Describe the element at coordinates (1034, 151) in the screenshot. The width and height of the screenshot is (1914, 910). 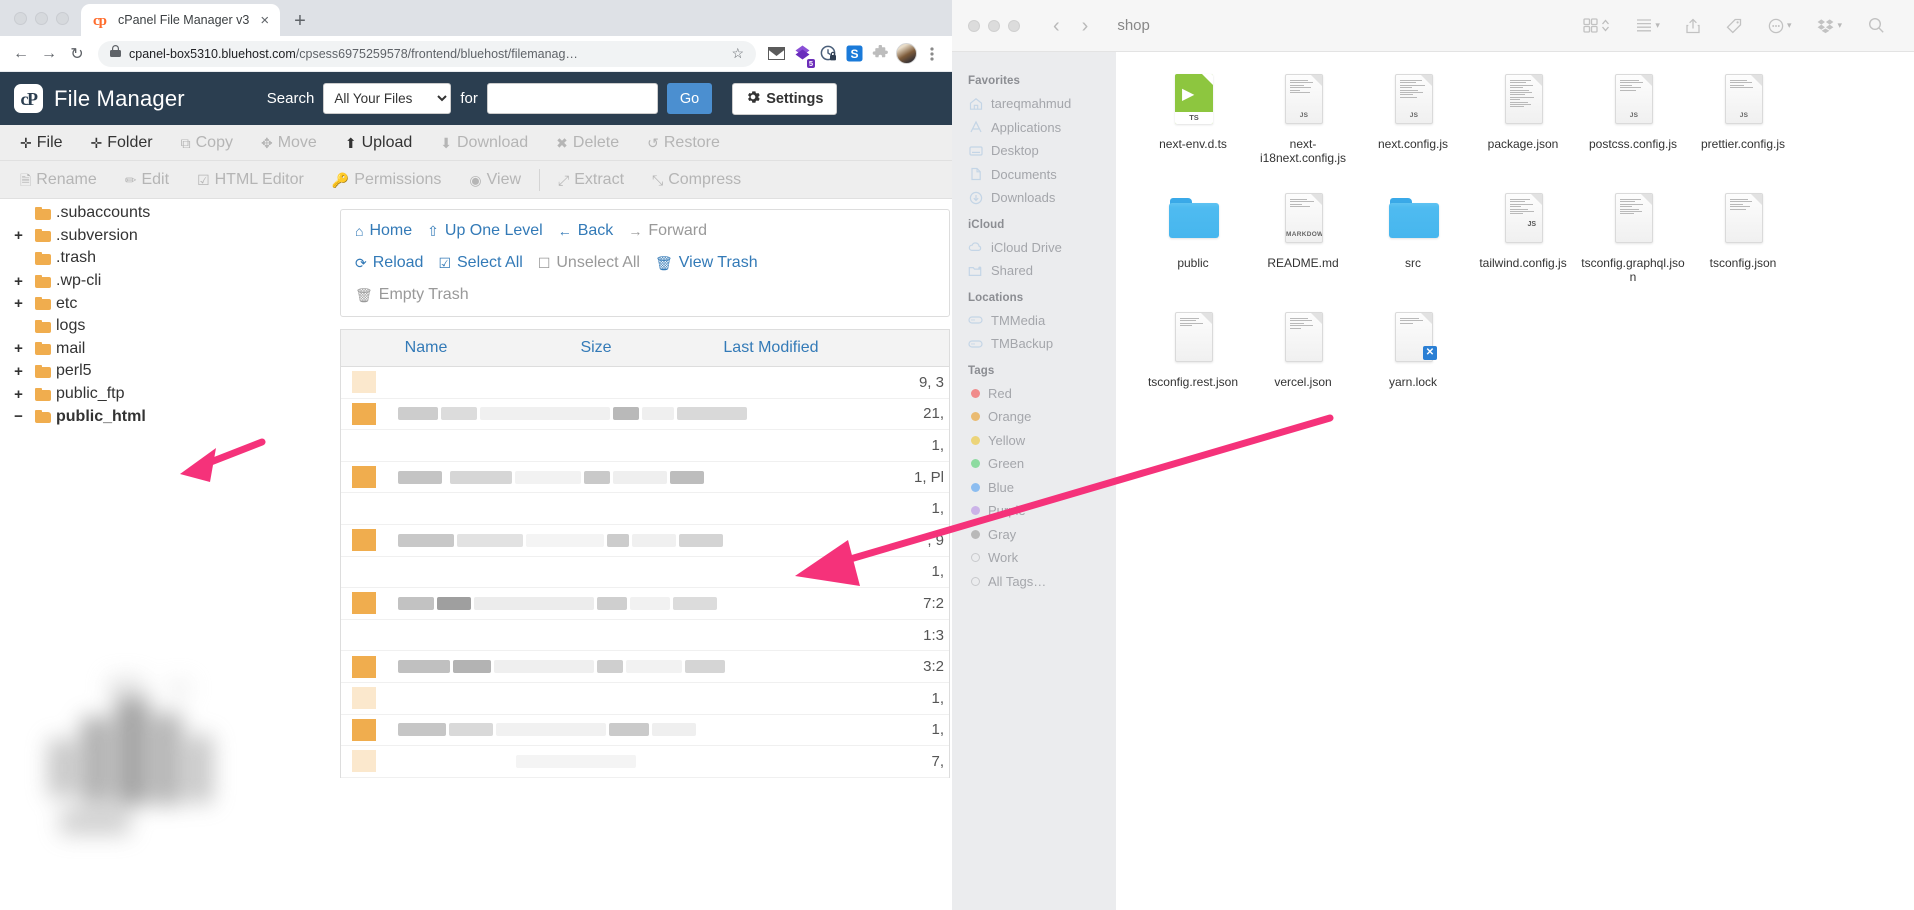
I see `sidebar-item-desktop: Desktop` at that location.